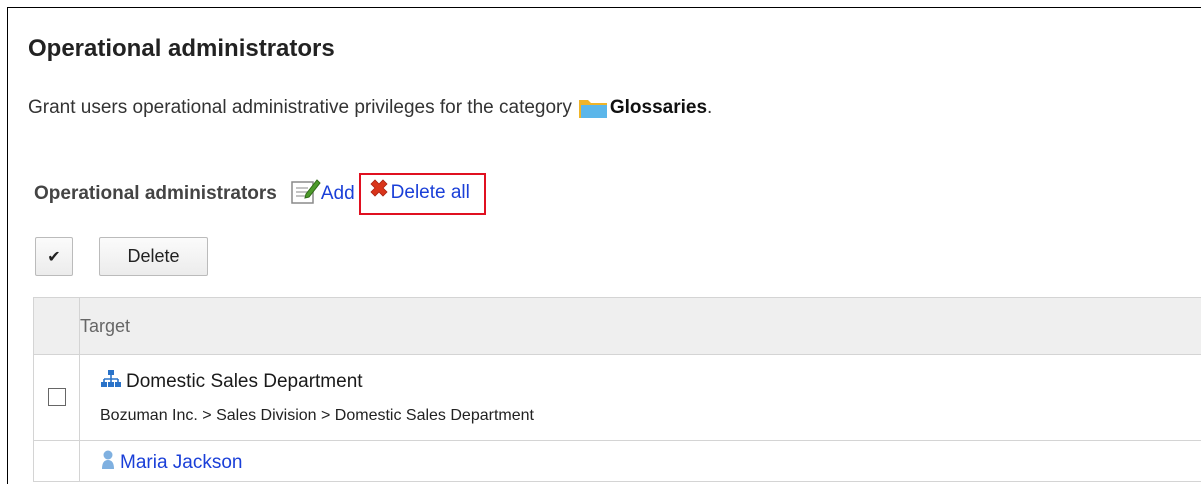 The height and width of the screenshot is (484, 1201). What do you see at coordinates (710, 107) in the screenshot?
I see `description-suffix: .` at bounding box center [710, 107].